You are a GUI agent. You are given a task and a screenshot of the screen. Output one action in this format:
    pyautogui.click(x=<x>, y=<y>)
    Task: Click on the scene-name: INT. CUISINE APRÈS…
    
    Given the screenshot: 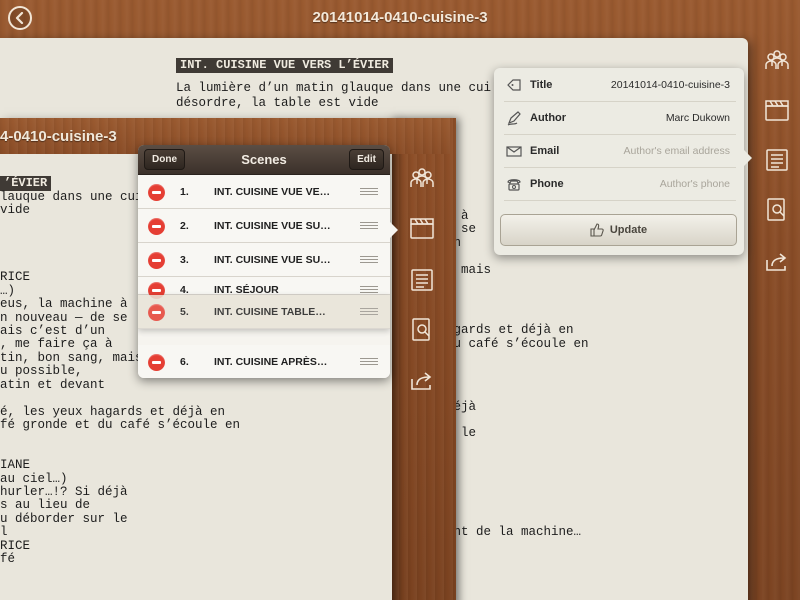 What is the action you would take?
    pyautogui.click(x=271, y=362)
    